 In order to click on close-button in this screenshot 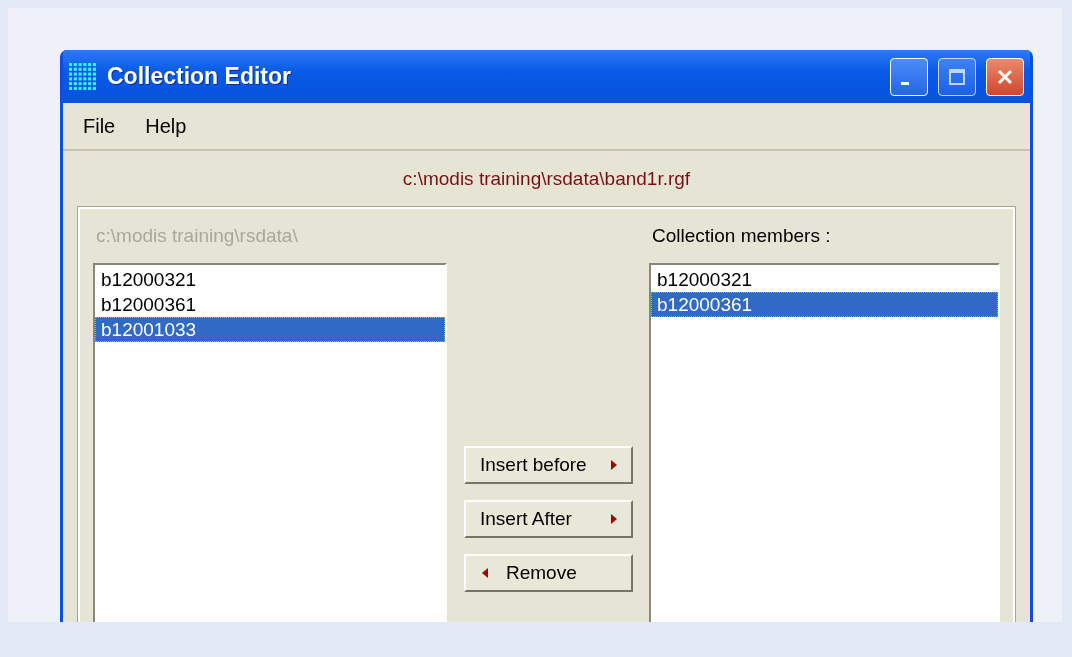, I will do `click(1005, 76)`.